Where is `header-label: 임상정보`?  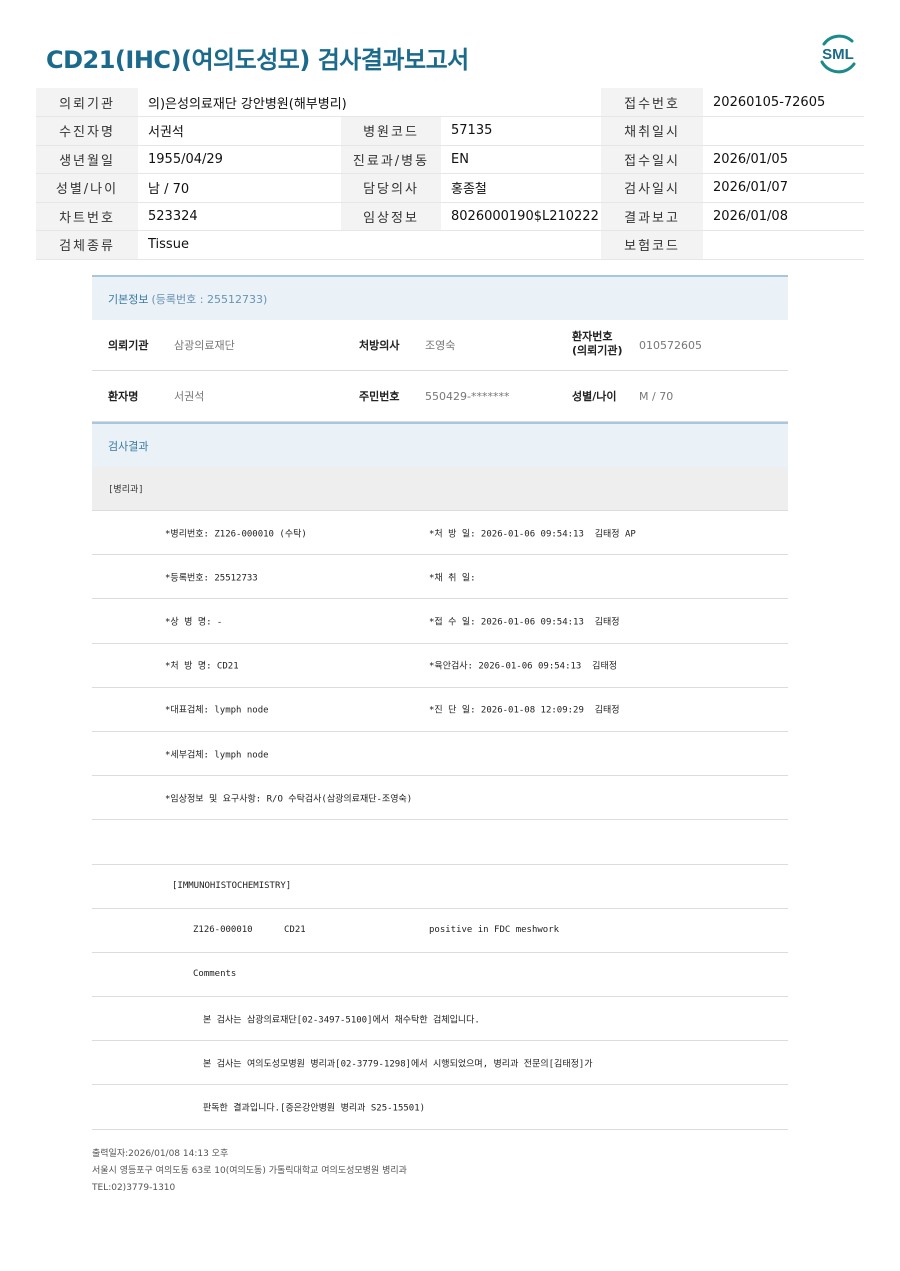
header-label: 임상정보 is located at coordinates (391, 216).